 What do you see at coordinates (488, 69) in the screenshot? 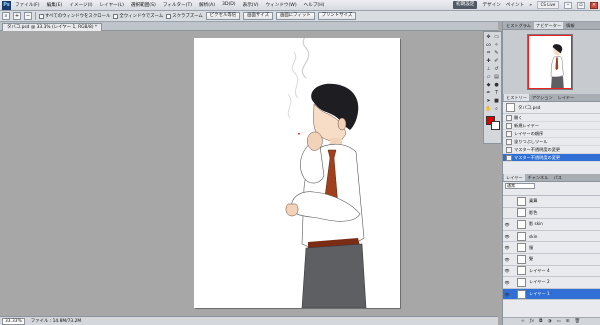
I see `stamp-tool-icon: ⊥` at bounding box center [488, 69].